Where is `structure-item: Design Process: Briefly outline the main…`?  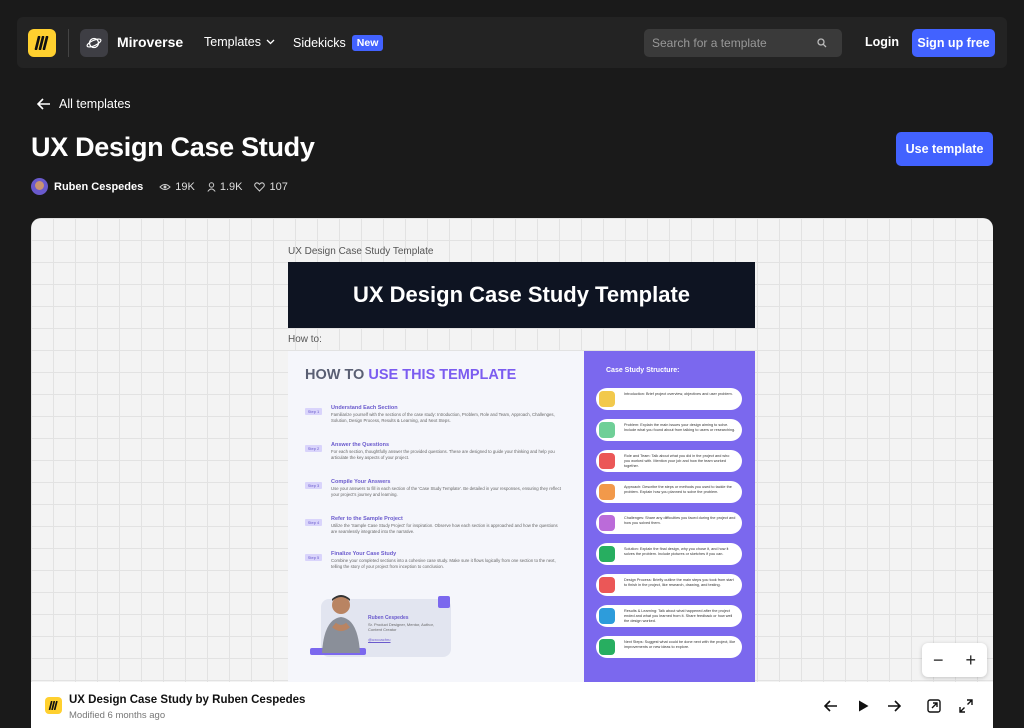 structure-item: Design Process: Briefly outline the main… is located at coordinates (669, 585).